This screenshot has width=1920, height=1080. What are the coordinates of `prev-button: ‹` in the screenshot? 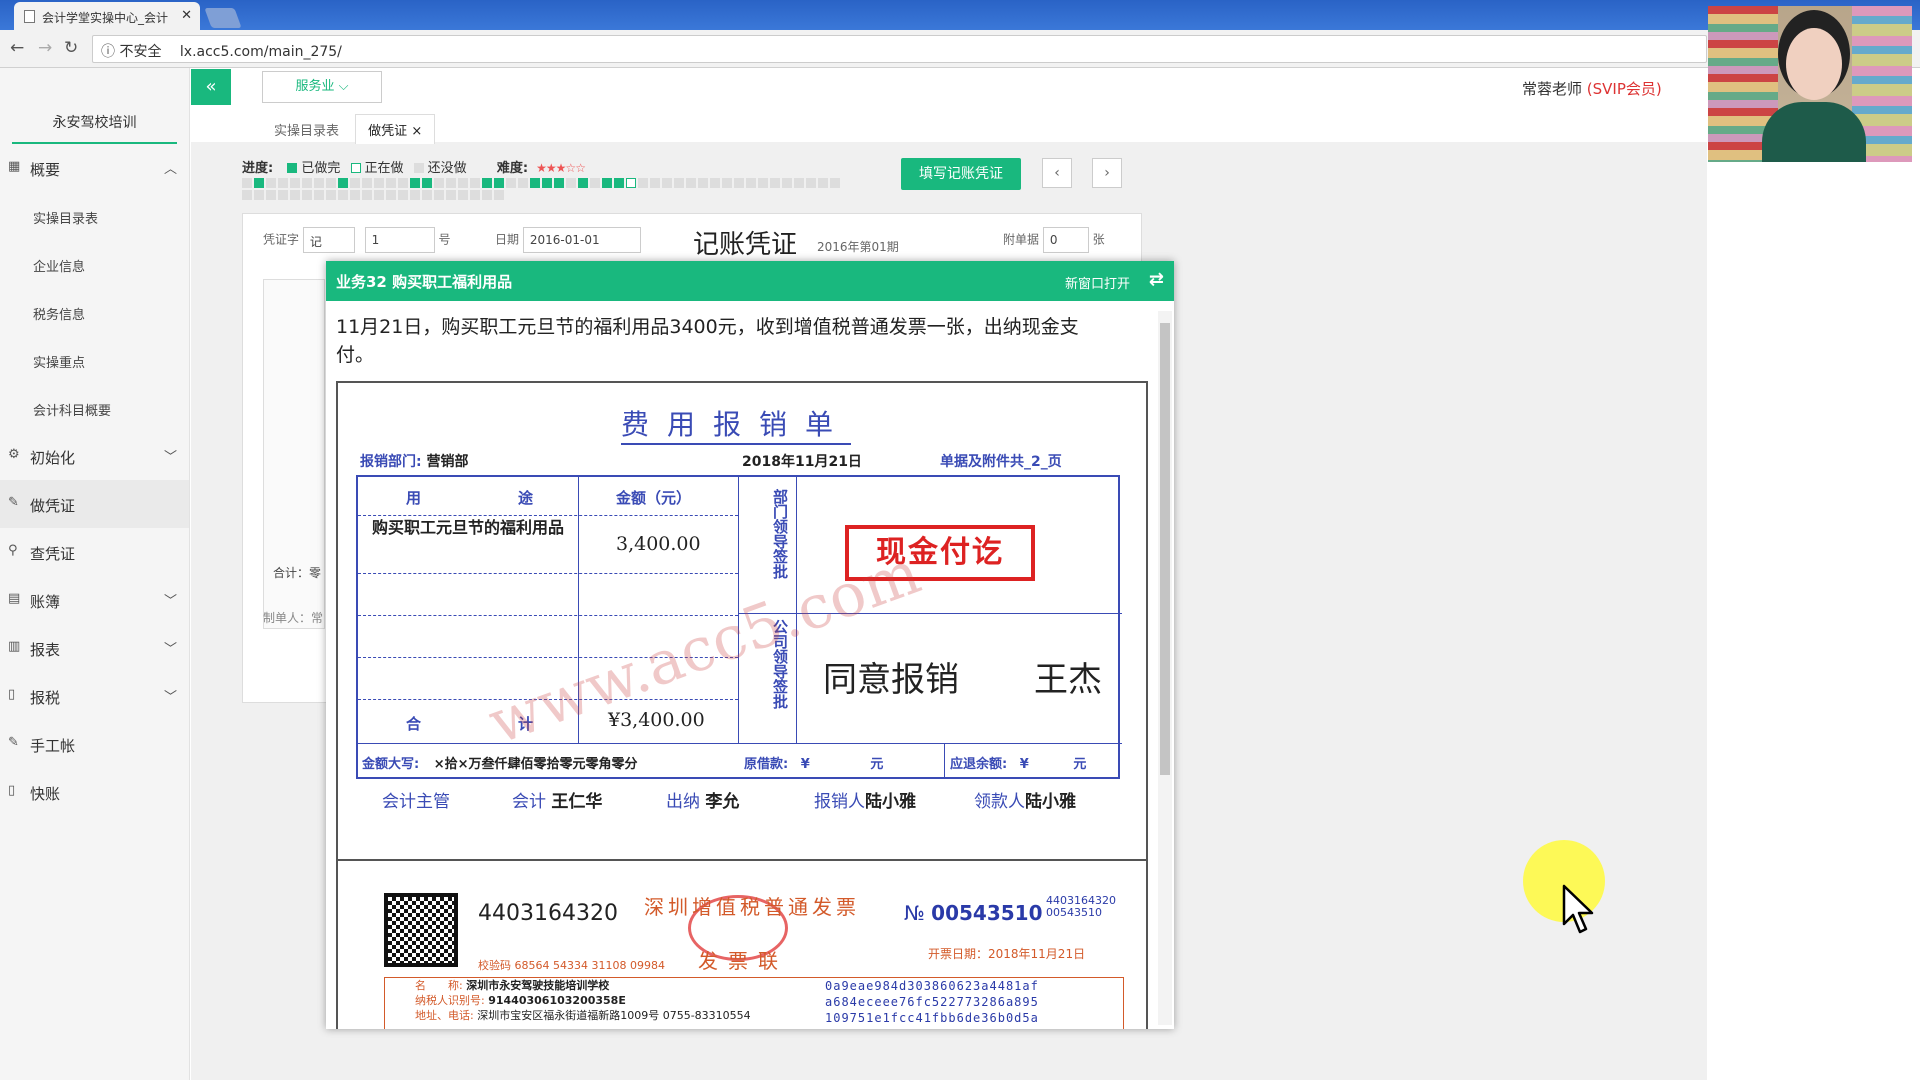 It's located at (1057, 173).